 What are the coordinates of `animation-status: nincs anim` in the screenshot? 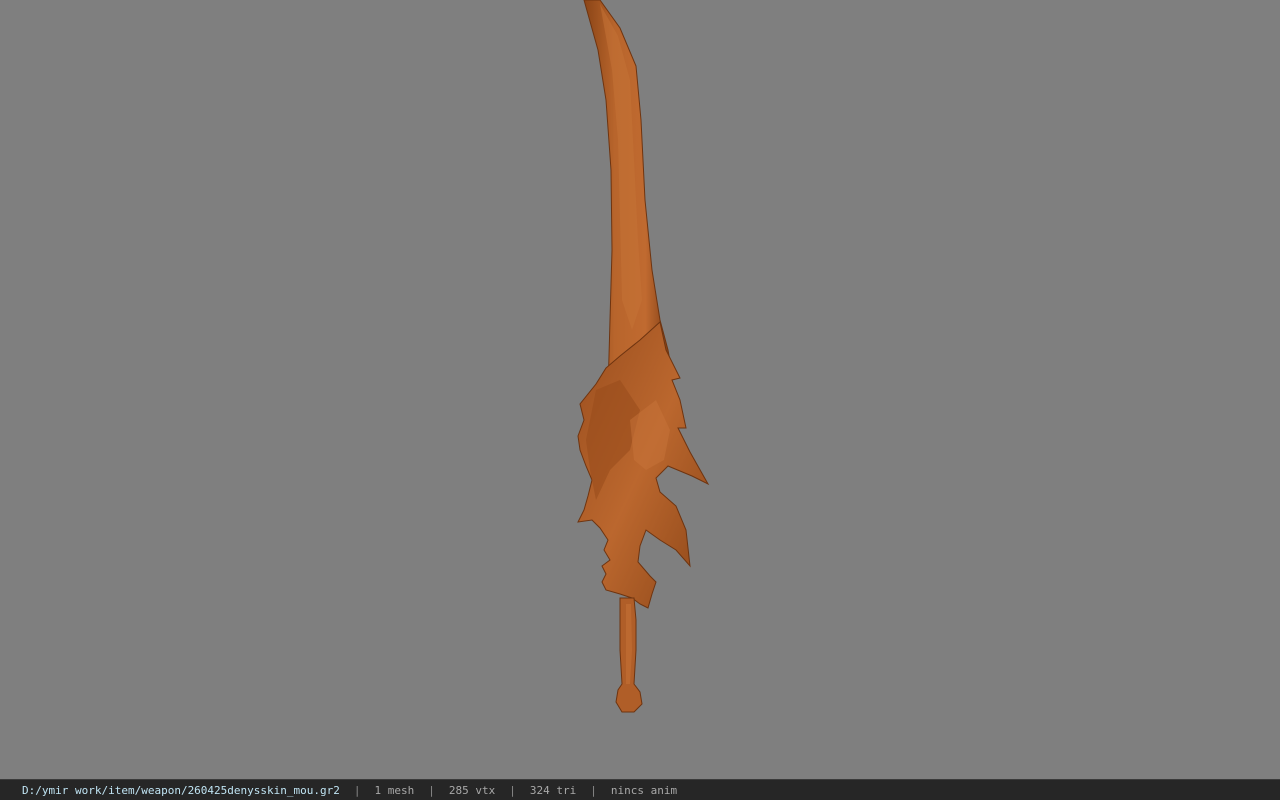 It's located at (644, 790).